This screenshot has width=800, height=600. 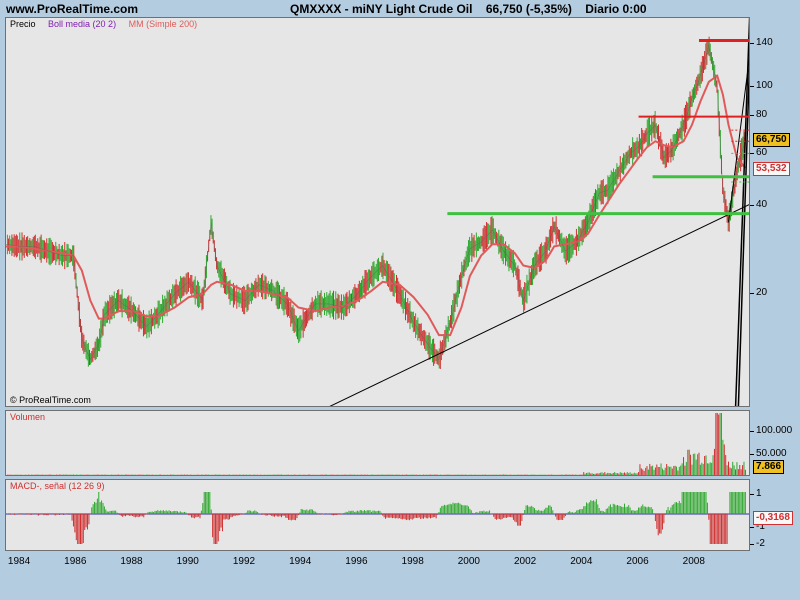 I want to click on x-tick-label: 2000, so click(x=468, y=561).